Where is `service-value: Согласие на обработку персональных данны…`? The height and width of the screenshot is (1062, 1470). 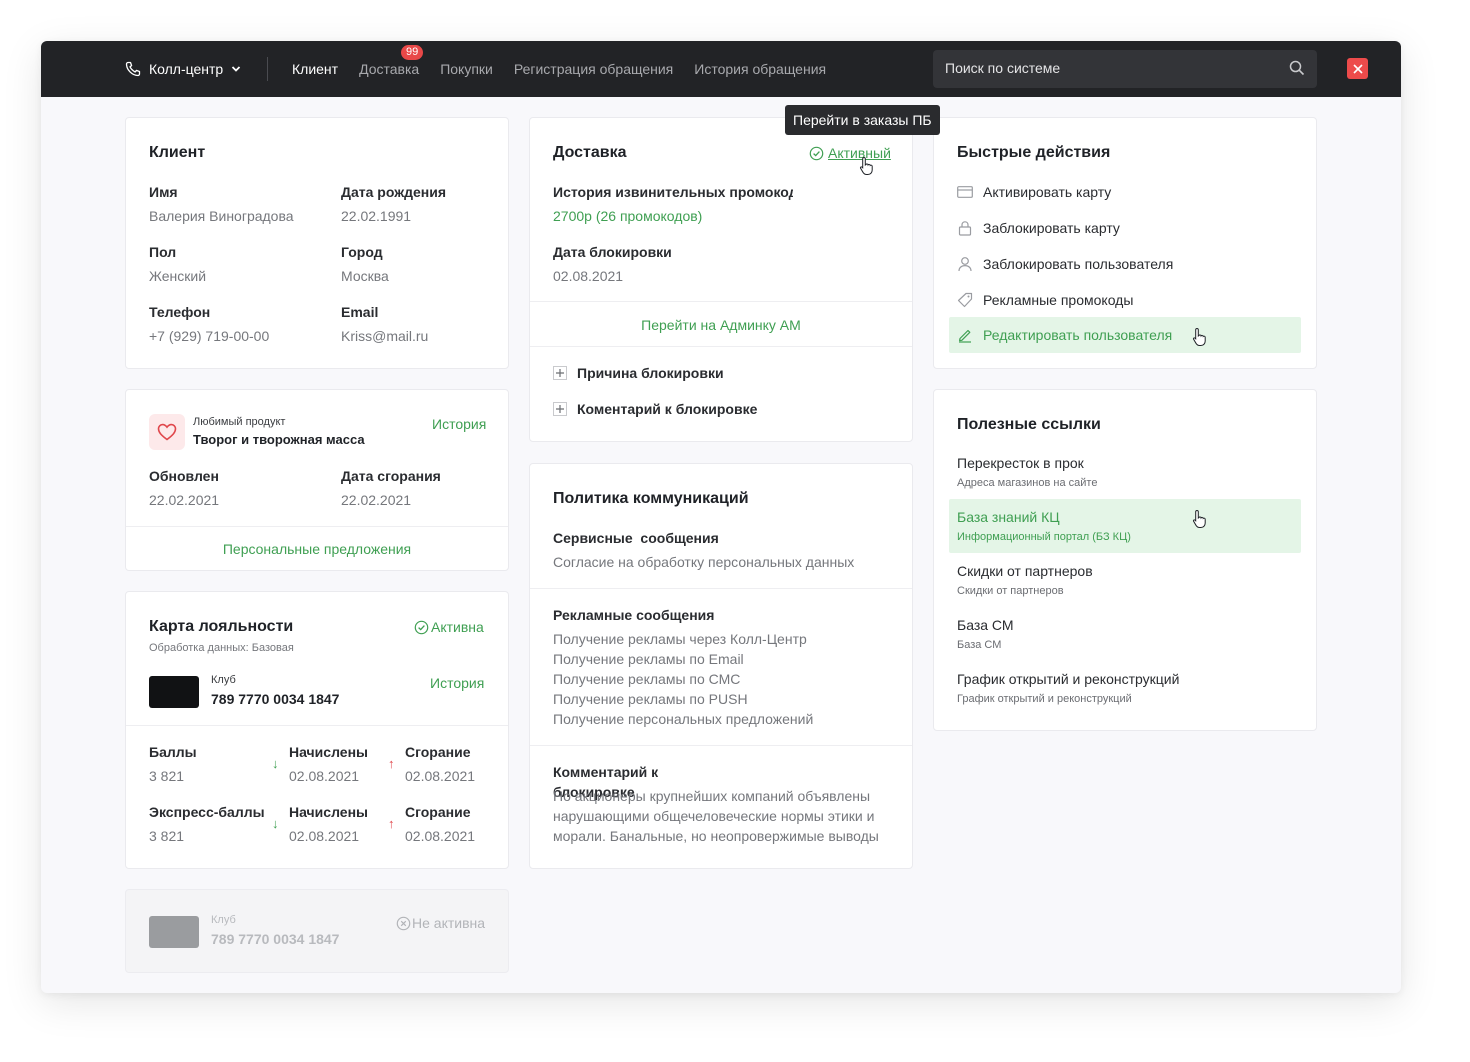
service-value: Согласие на обработку персональных данны… is located at coordinates (704, 562).